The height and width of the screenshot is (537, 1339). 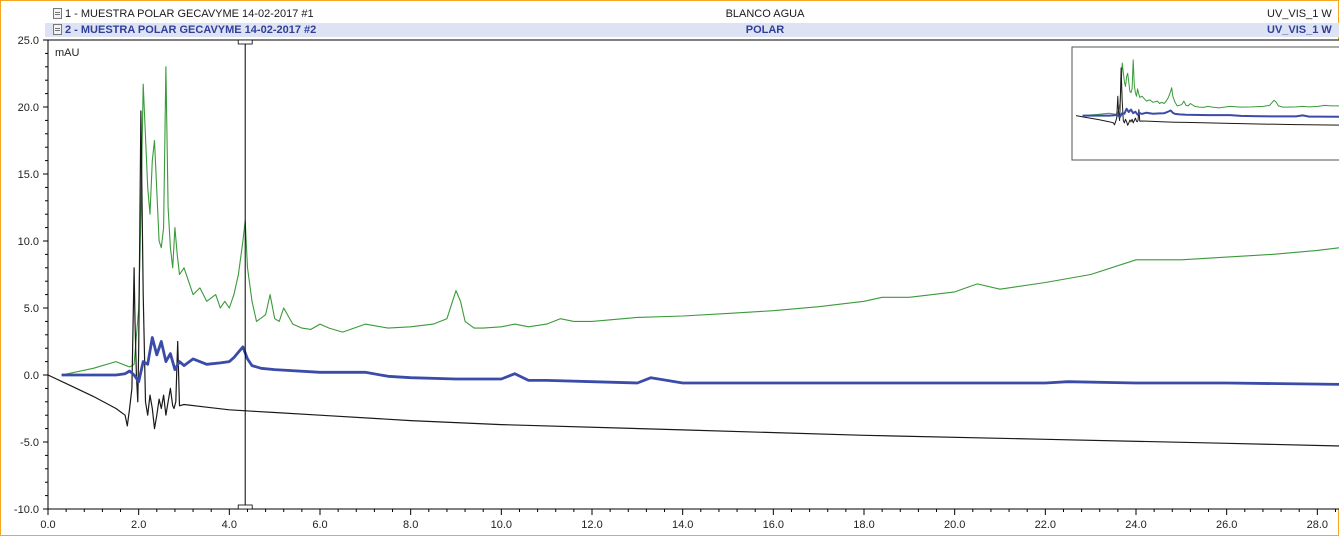 I want to click on y-tick-label: 25.0, so click(x=28, y=41).